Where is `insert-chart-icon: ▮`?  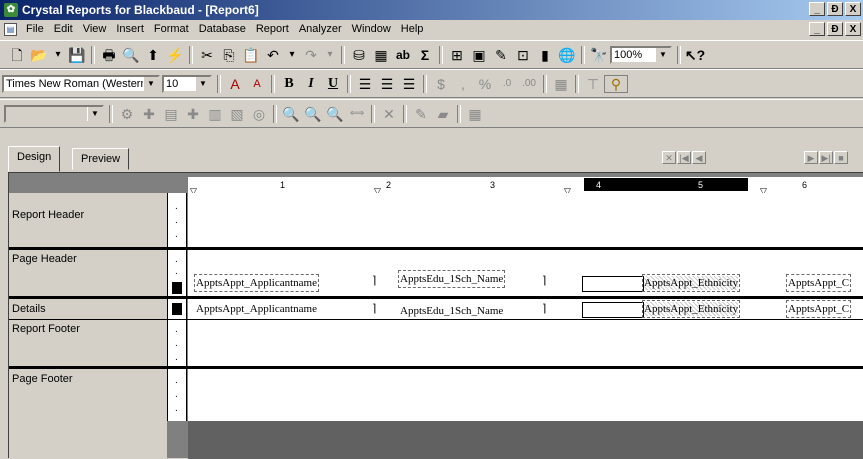 insert-chart-icon: ▮ is located at coordinates (545, 55).